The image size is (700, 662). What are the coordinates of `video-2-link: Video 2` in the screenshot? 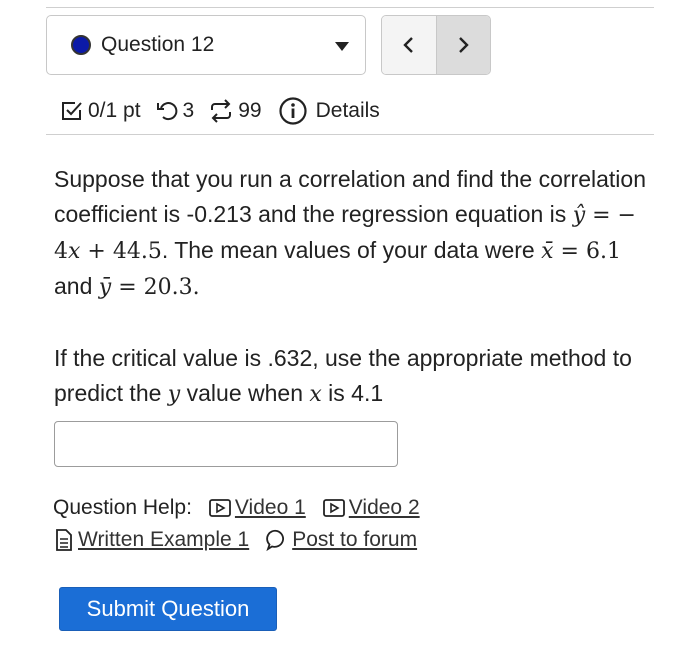 It's located at (371, 508).